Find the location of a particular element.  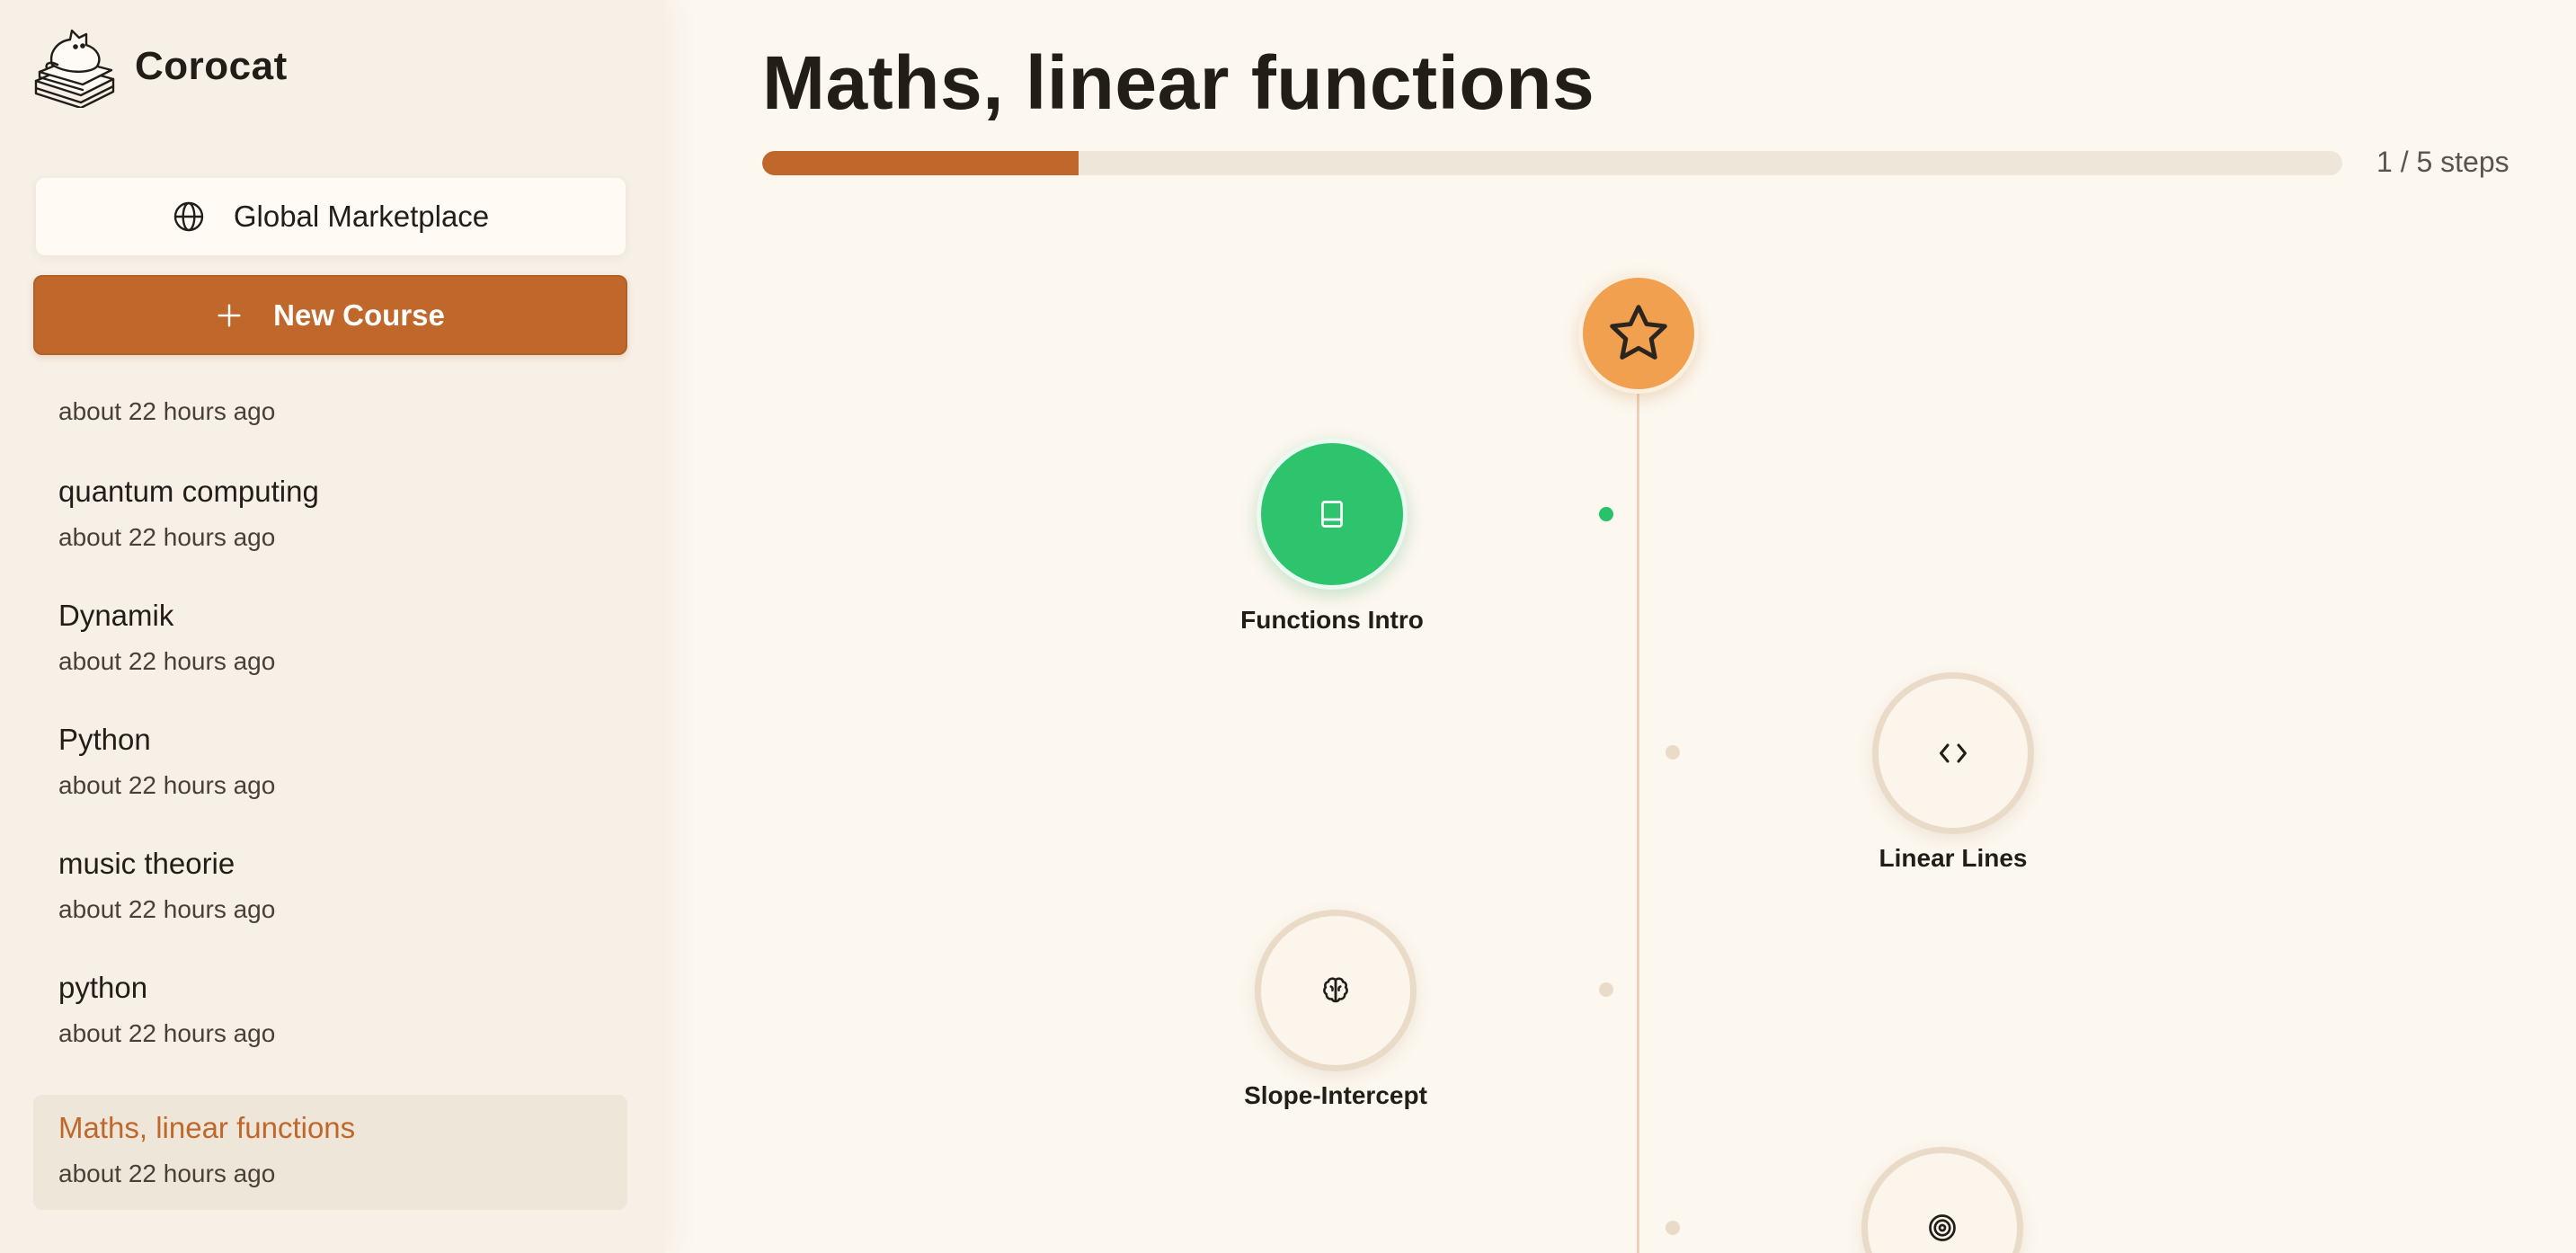

code-icon is located at coordinates (1954, 753).